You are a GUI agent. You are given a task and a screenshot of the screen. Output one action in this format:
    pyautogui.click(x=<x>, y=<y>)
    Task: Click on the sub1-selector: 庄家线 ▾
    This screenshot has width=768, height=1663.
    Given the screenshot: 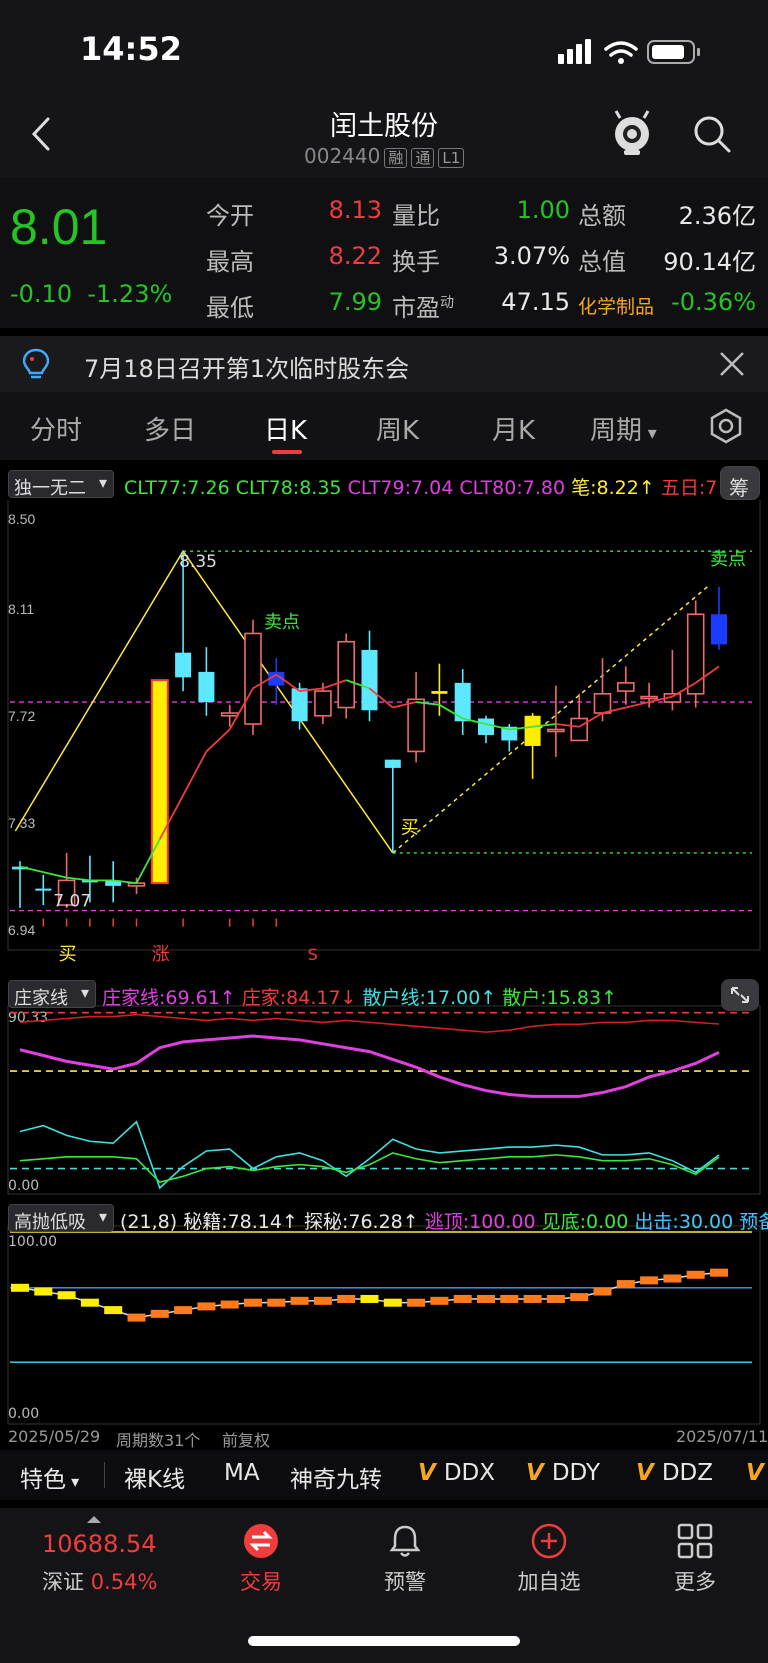 What is the action you would take?
    pyautogui.click(x=52, y=994)
    